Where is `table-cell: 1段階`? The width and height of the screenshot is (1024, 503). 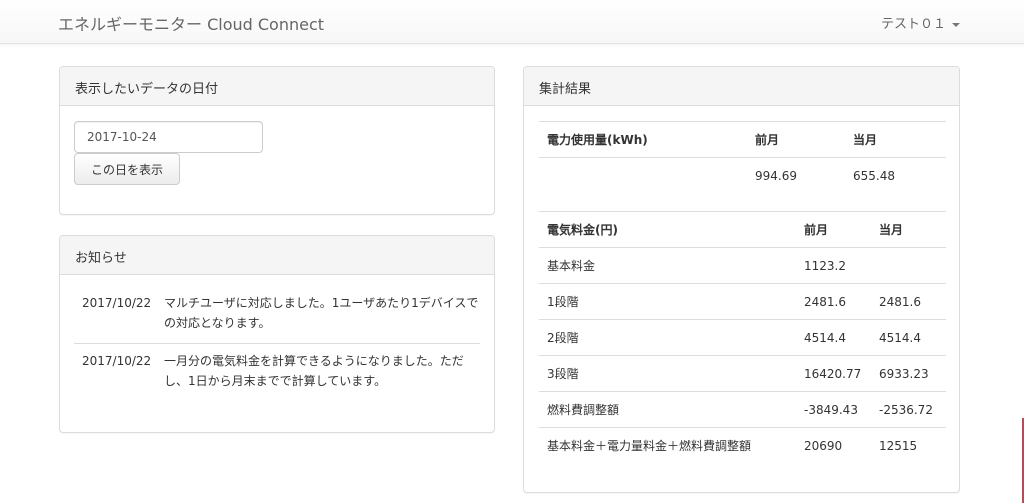 table-cell: 1段階 is located at coordinates (667, 301).